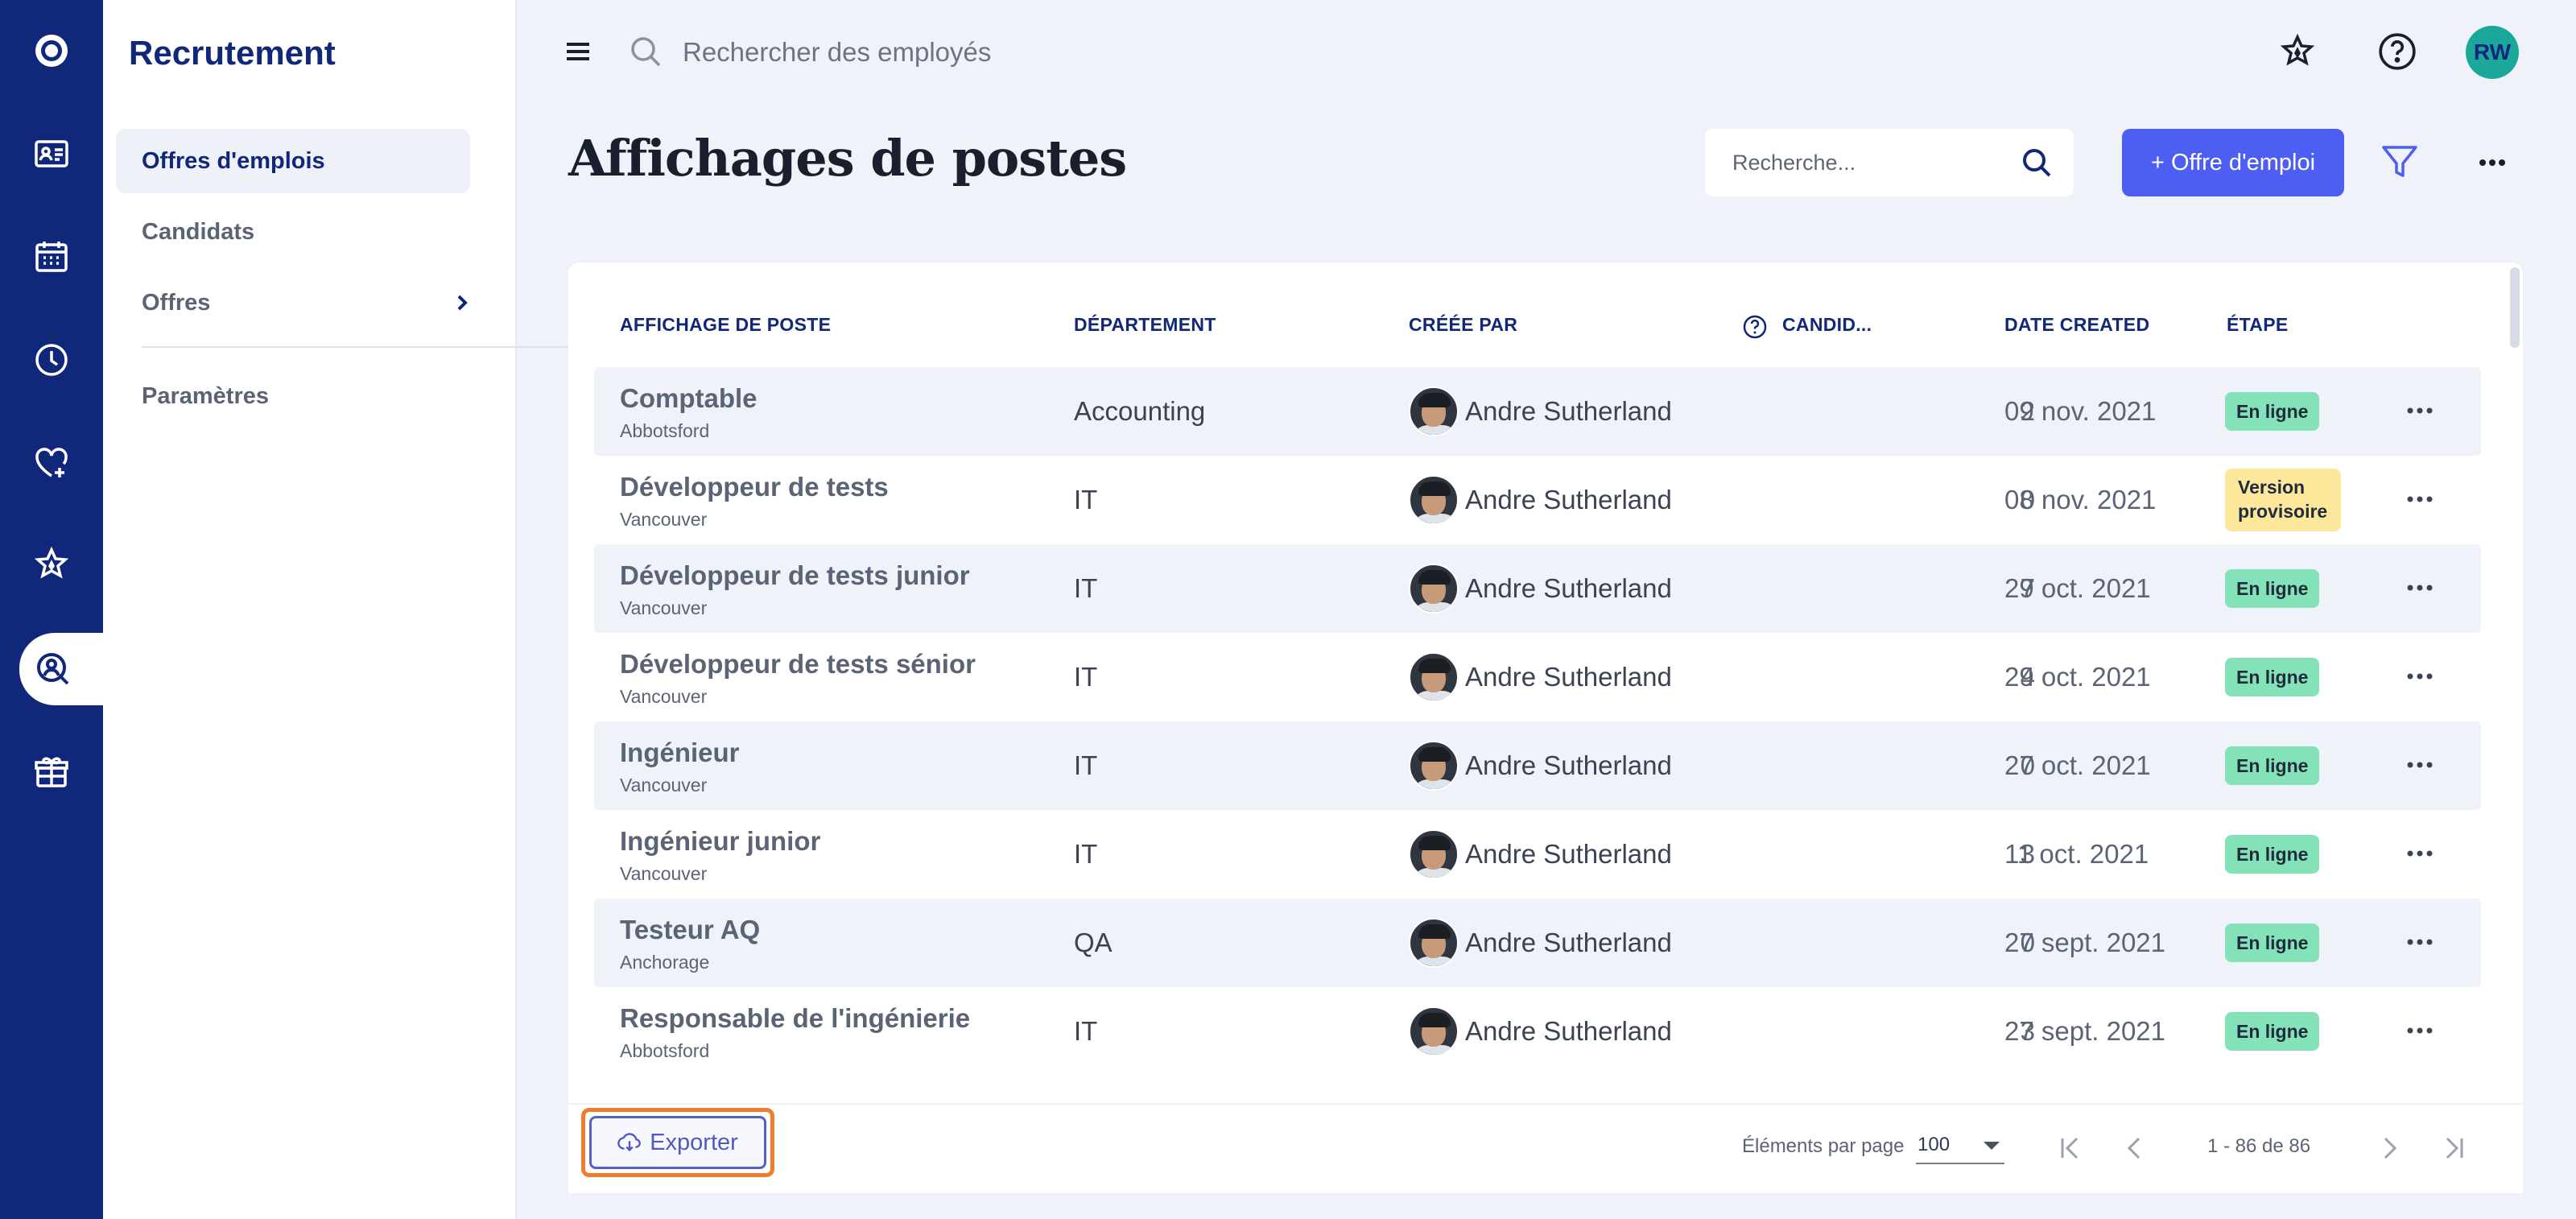 This screenshot has width=2576, height=1219. Describe the element at coordinates (2135, 1148) in the screenshot. I see `previous-page-icon` at that location.